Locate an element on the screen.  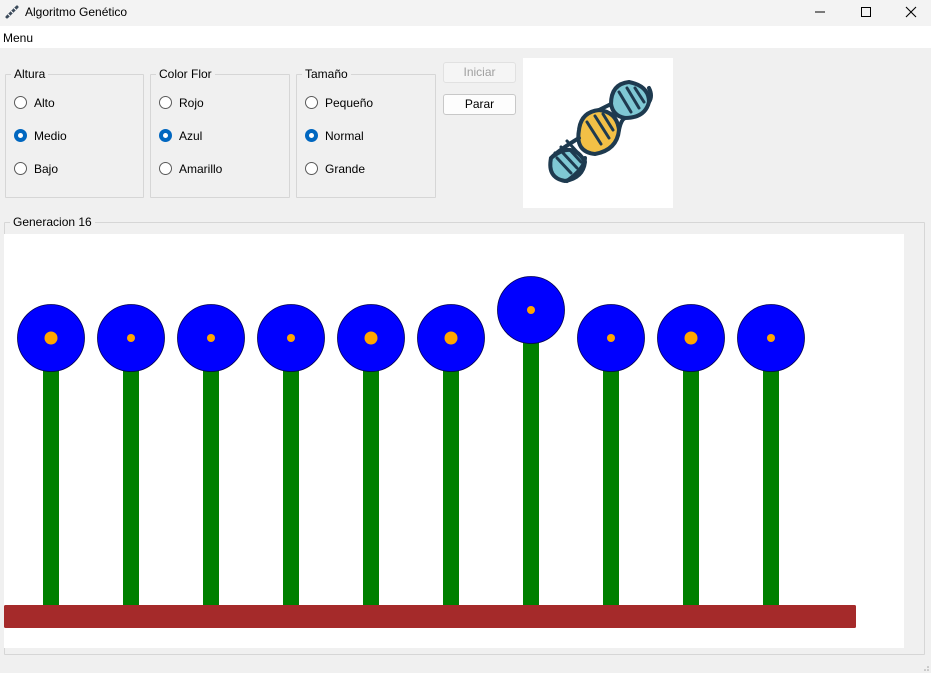
tamano-group-title: Tamaño is located at coordinates (326, 74).